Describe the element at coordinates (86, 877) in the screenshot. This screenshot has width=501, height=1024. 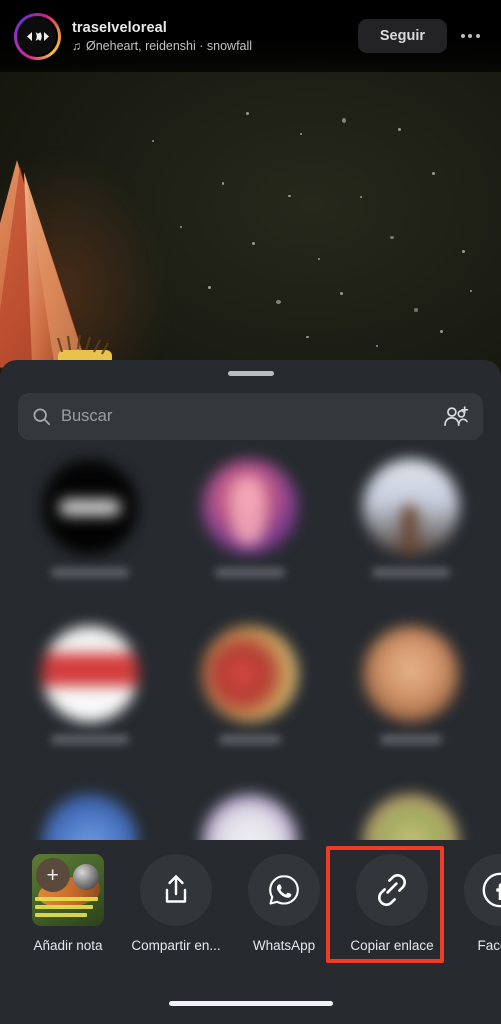
I see `thumbnail-ball` at that location.